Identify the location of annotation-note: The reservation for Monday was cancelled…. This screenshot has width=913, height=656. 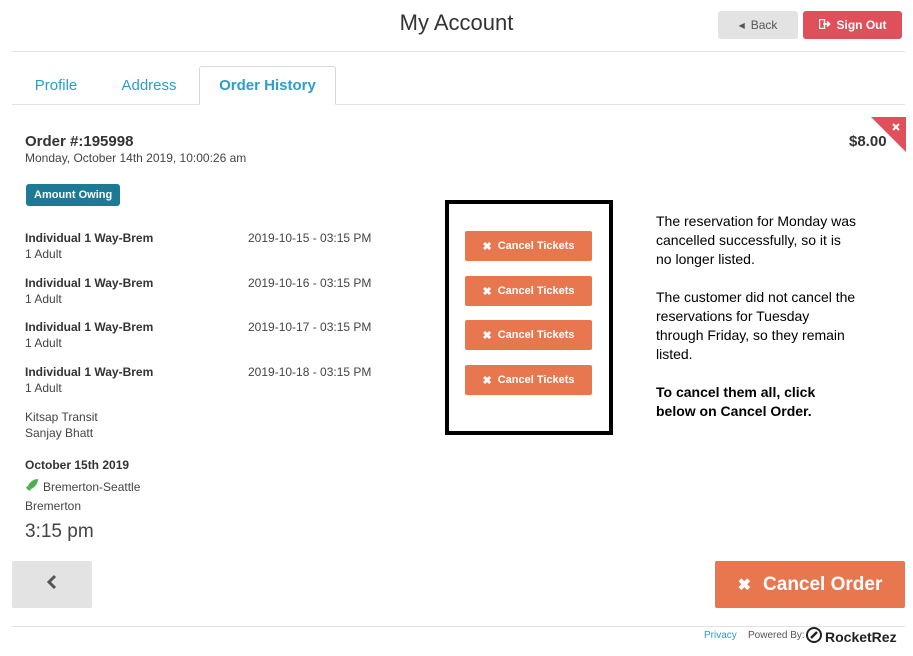
(756, 326).